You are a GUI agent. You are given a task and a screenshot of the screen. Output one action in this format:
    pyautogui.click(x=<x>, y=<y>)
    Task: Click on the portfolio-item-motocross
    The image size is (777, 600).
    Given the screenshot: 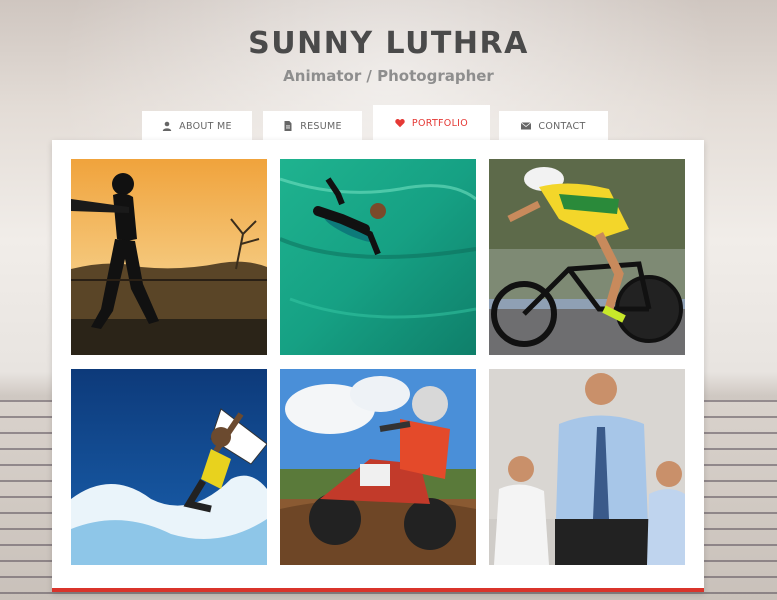 What is the action you would take?
    pyautogui.click(x=378, y=467)
    